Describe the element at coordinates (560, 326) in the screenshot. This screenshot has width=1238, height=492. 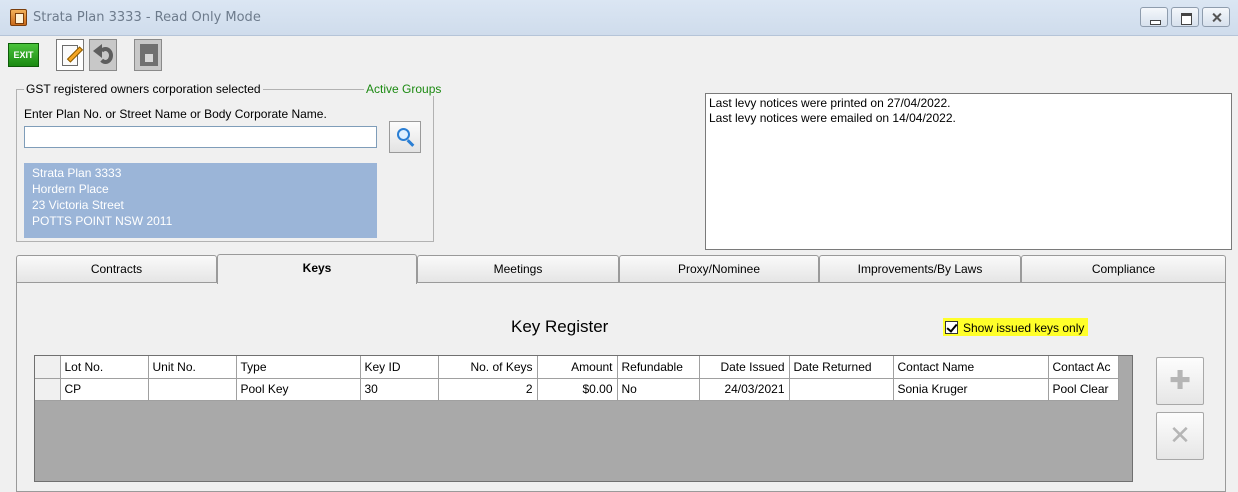
I see `key-register-title: Key Register` at that location.